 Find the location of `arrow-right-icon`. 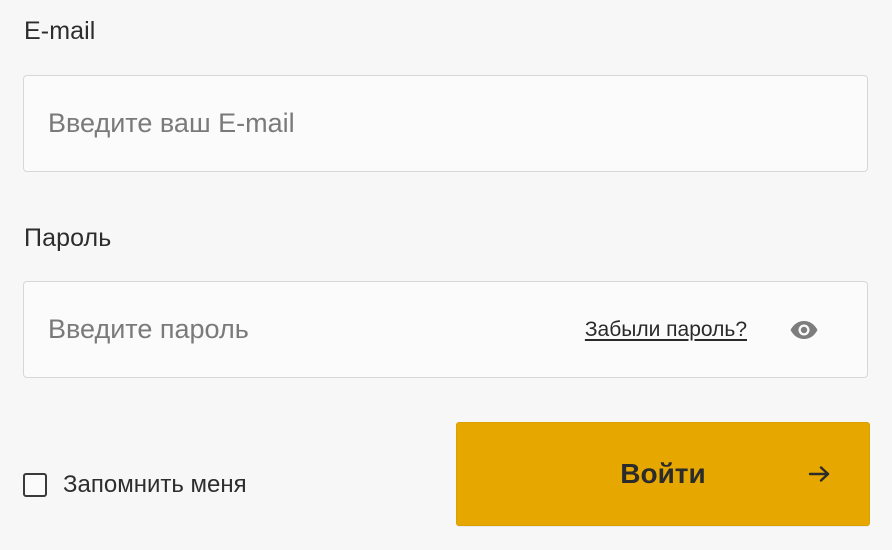

arrow-right-icon is located at coordinates (819, 474).